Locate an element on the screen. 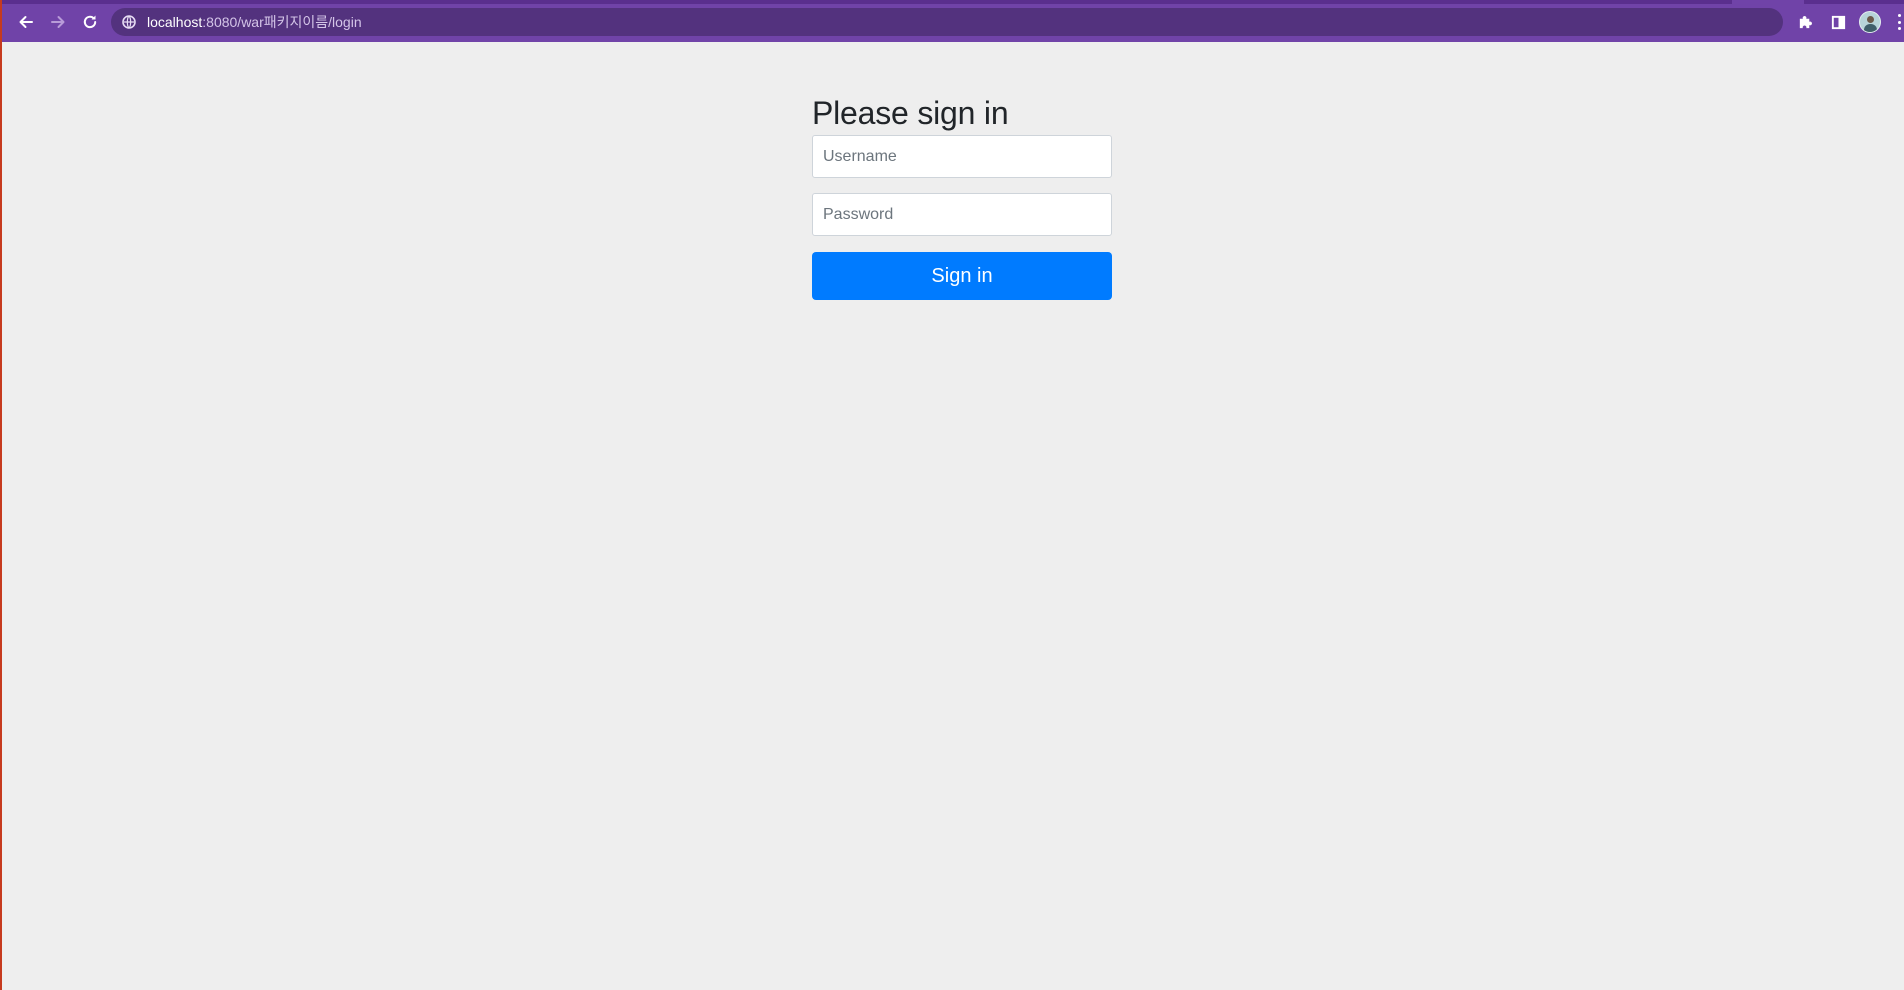  back-arrow-icon is located at coordinates (26, 22).